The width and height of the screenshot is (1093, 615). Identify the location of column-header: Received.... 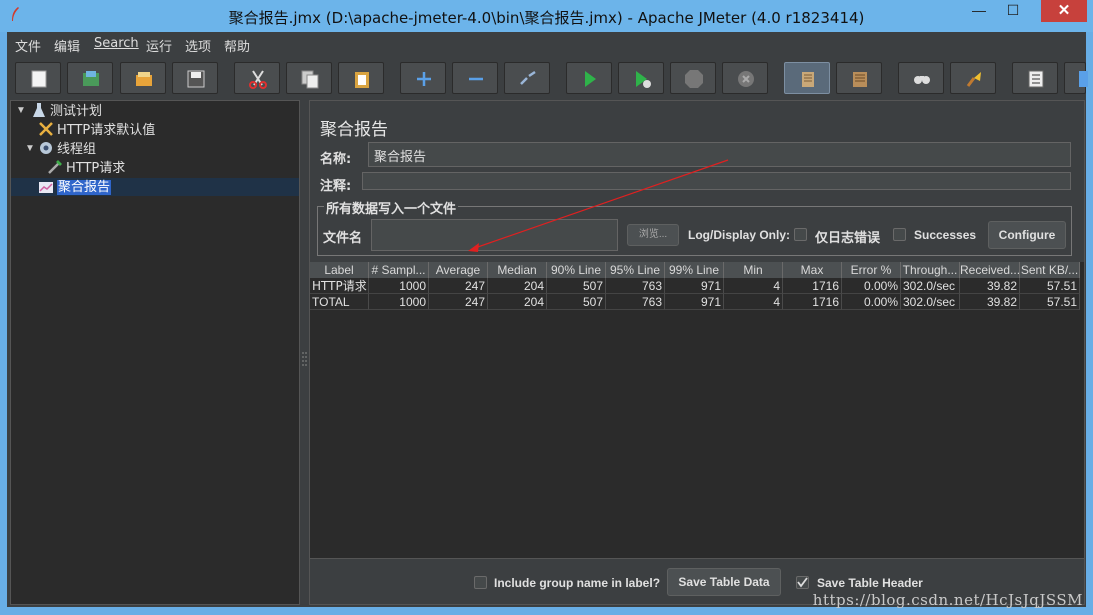
(990, 270).